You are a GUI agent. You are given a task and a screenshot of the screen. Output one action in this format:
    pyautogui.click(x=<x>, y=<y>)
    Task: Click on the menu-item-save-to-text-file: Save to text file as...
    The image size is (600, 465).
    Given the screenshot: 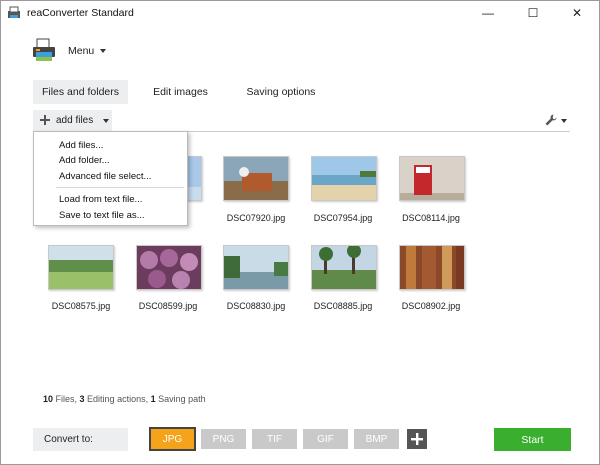 What is the action you would take?
    pyautogui.click(x=102, y=215)
    